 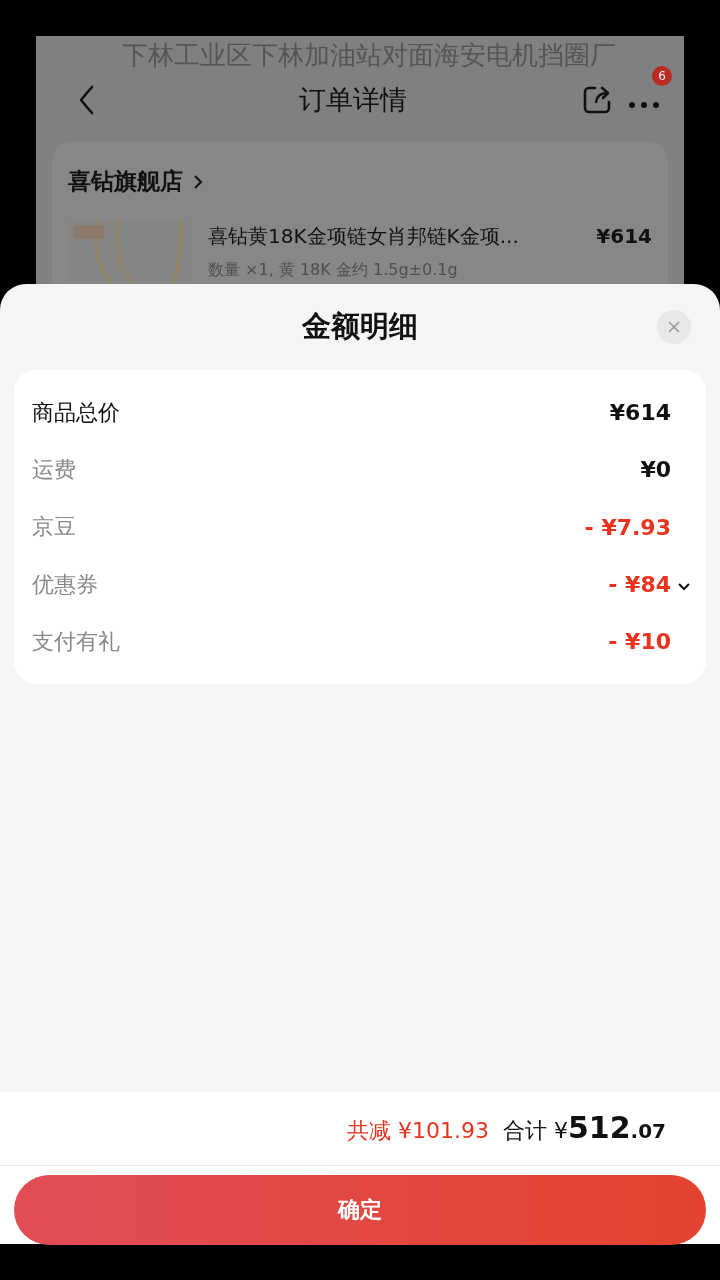 I want to click on row-value: ¥614, so click(x=640, y=413).